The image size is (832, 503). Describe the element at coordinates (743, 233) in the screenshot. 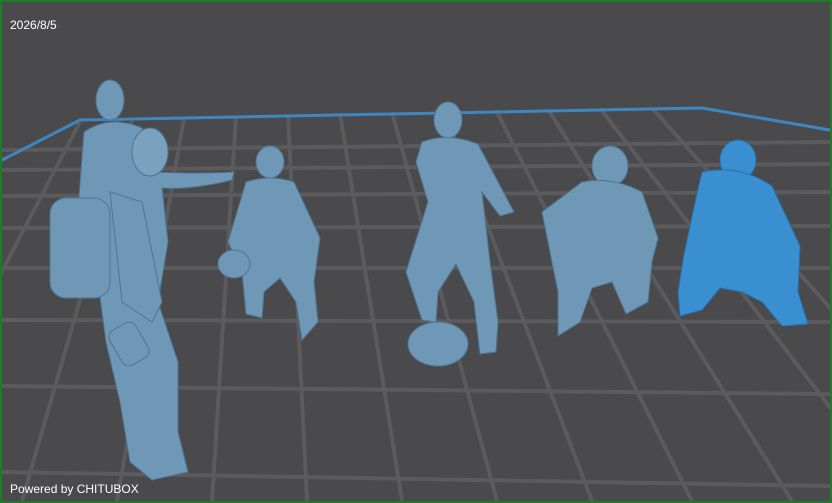

I see `model-crouching-figure-hoodie` at that location.